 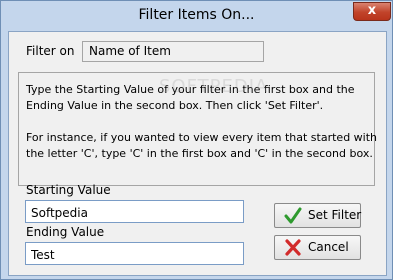 I want to click on set-filter-label: Set Filter, so click(x=335, y=215).